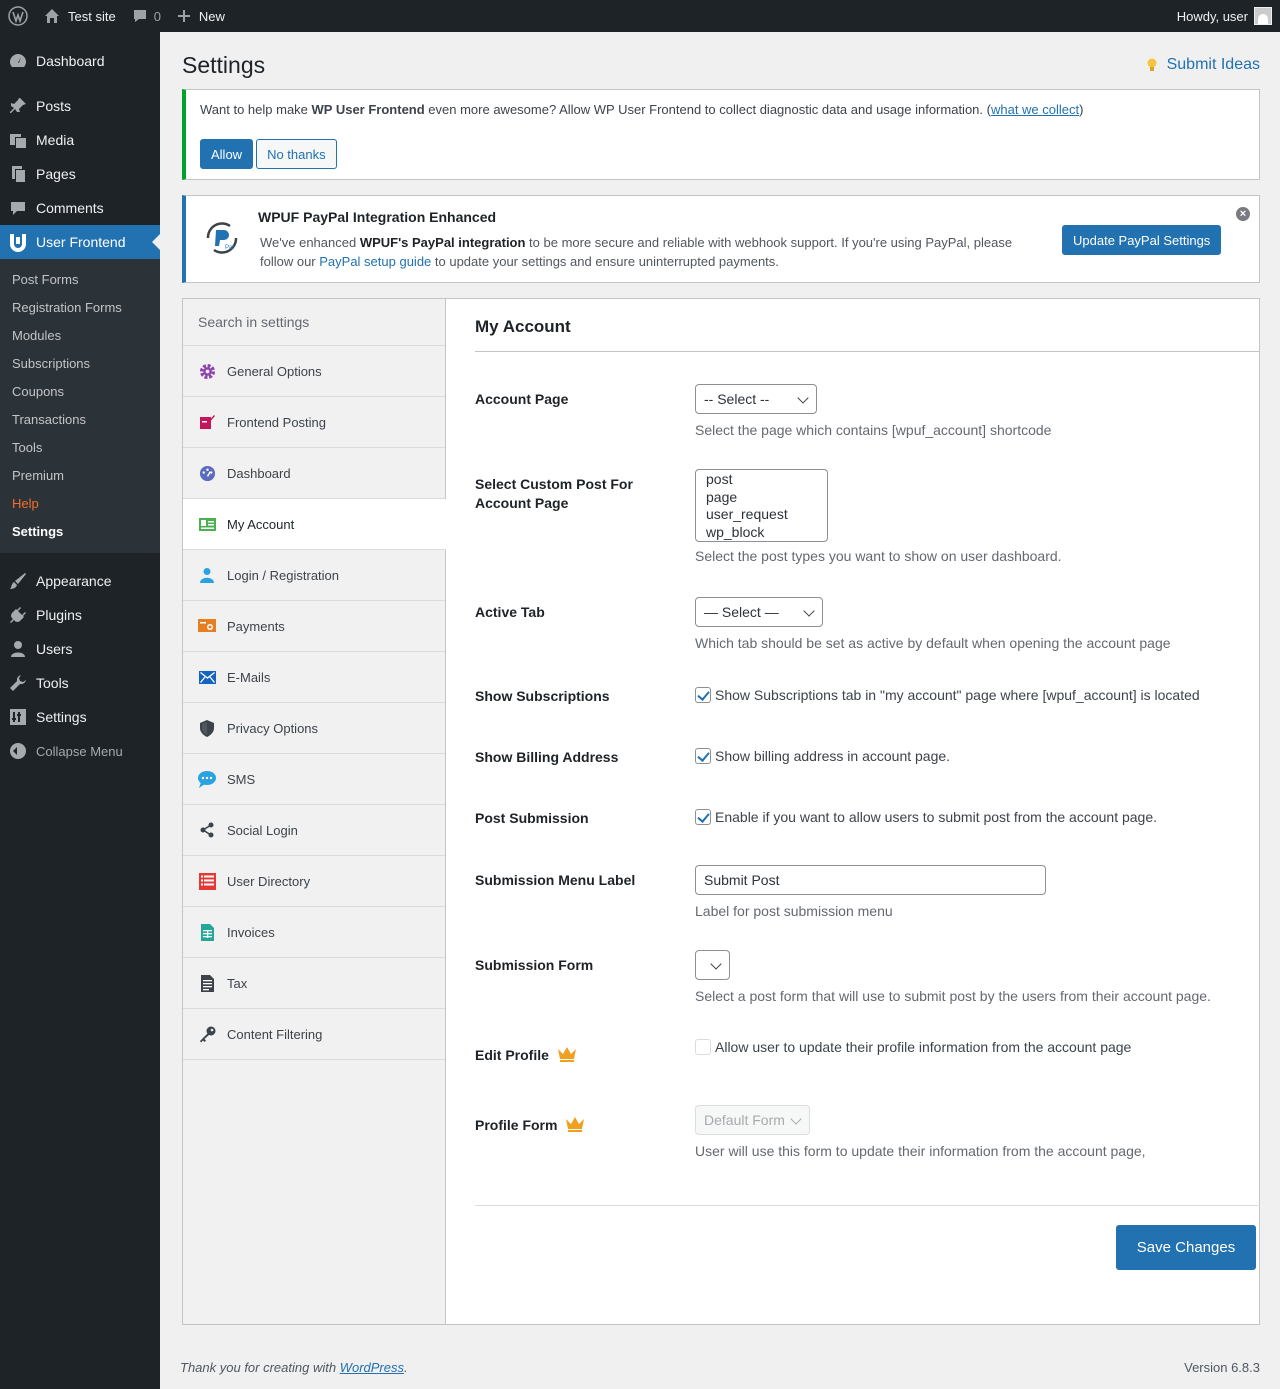 The image size is (1280, 1389). What do you see at coordinates (296, 154) in the screenshot?
I see `no-thanks-button: No thanks` at bounding box center [296, 154].